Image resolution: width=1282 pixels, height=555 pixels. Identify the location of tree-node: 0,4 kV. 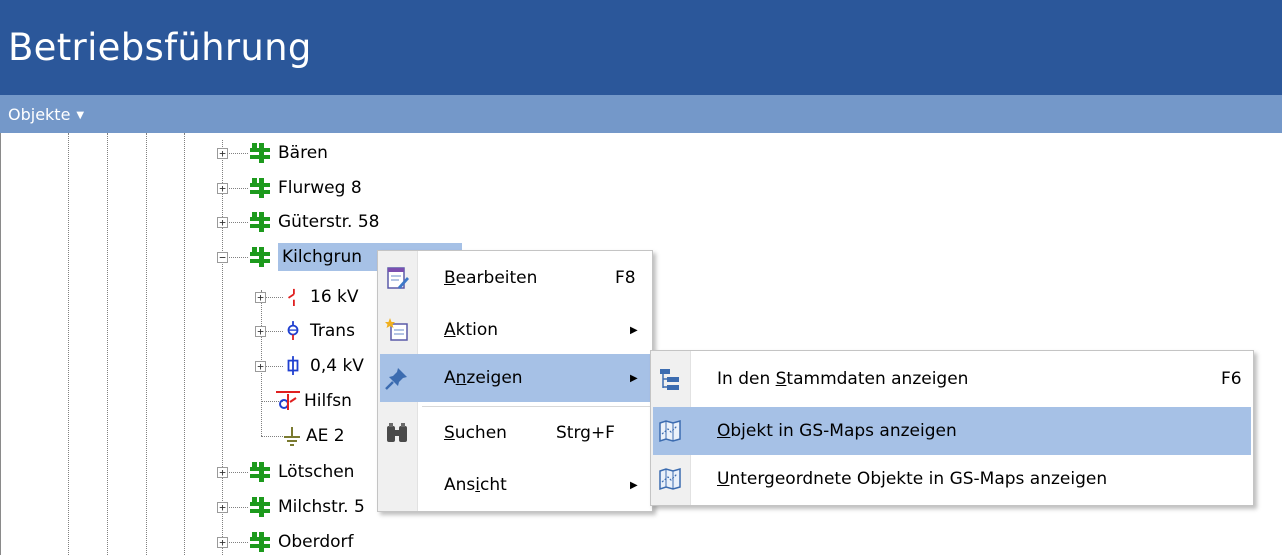
(324, 366).